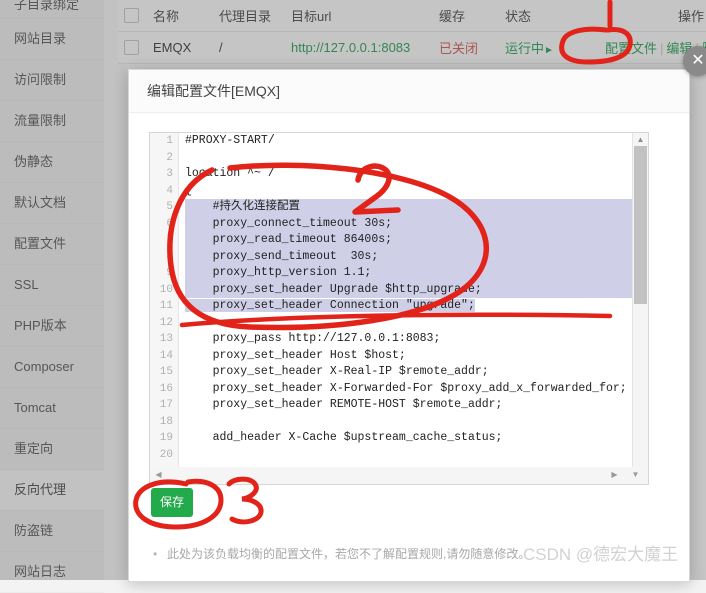  What do you see at coordinates (166, 405) in the screenshot?
I see `line-number: 17` at bounding box center [166, 405].